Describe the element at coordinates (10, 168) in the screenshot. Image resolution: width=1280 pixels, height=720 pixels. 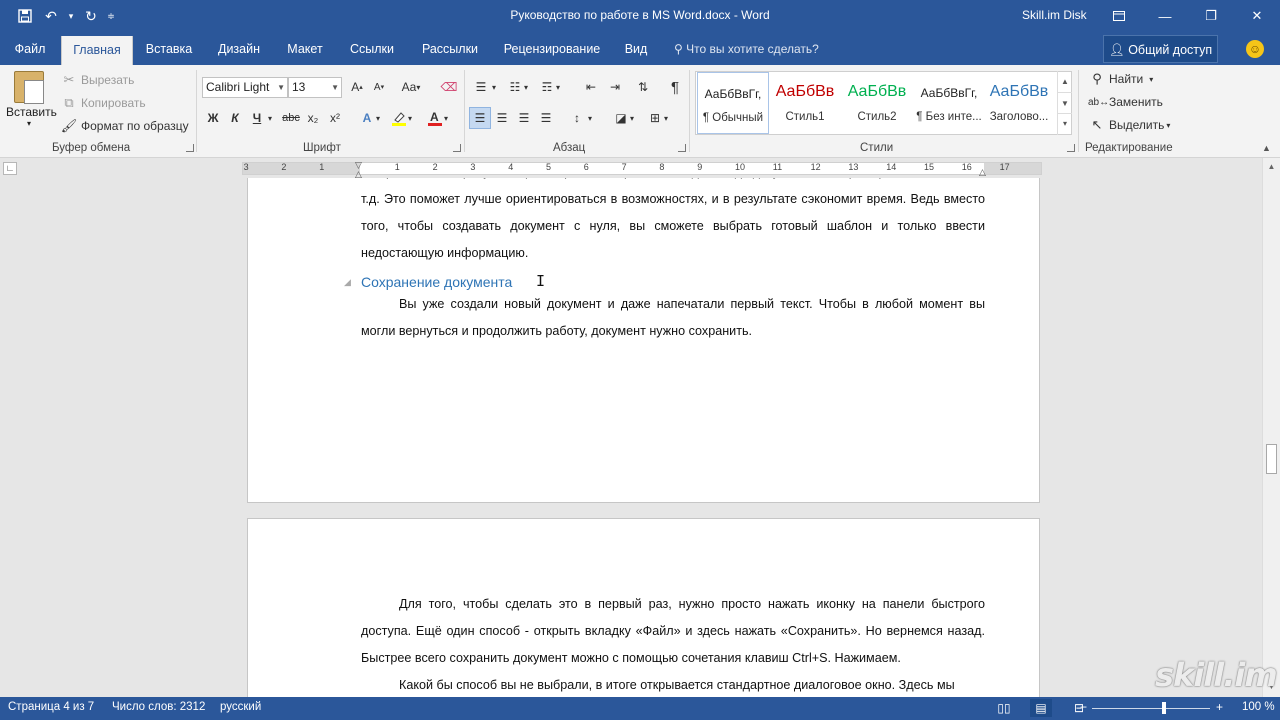
I see `tab-selector: ∟` at that location.